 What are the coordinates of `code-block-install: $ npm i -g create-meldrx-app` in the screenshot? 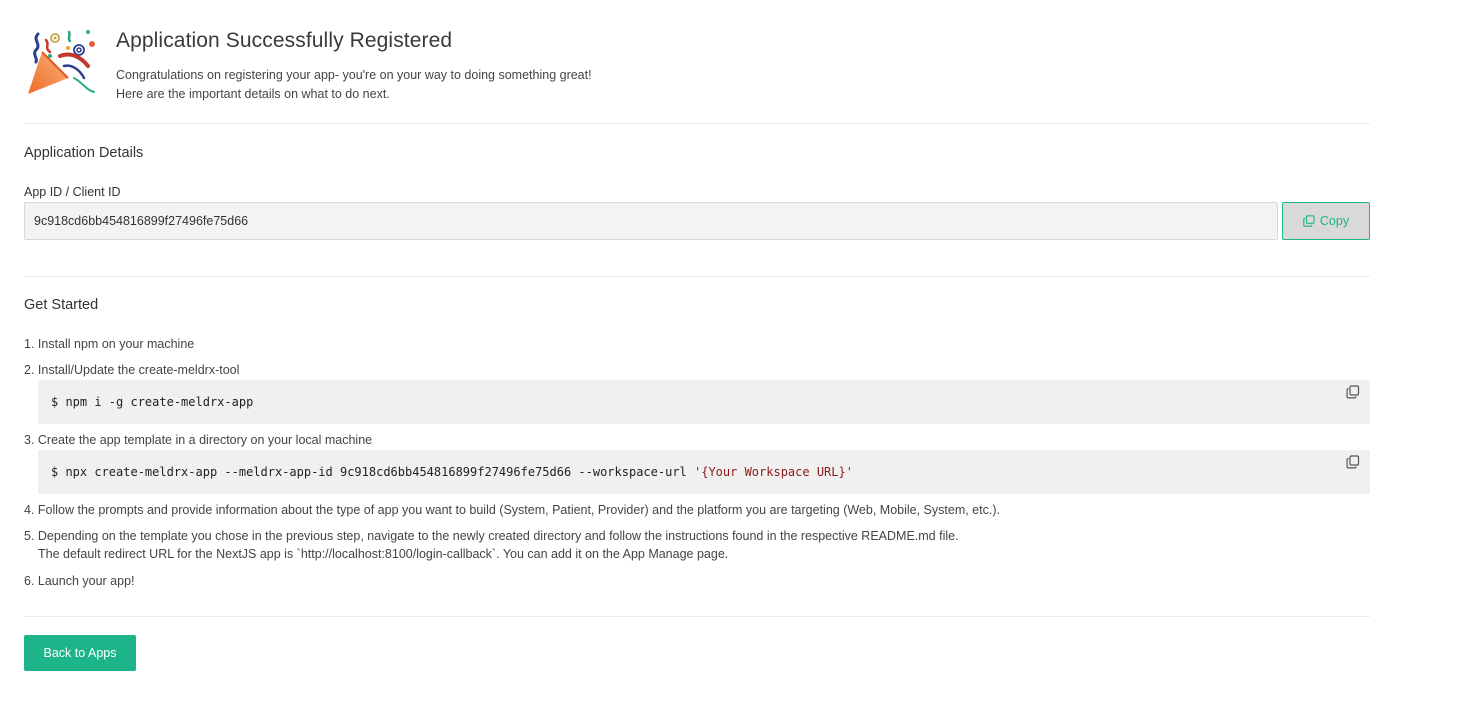 It's located at (704, 402).